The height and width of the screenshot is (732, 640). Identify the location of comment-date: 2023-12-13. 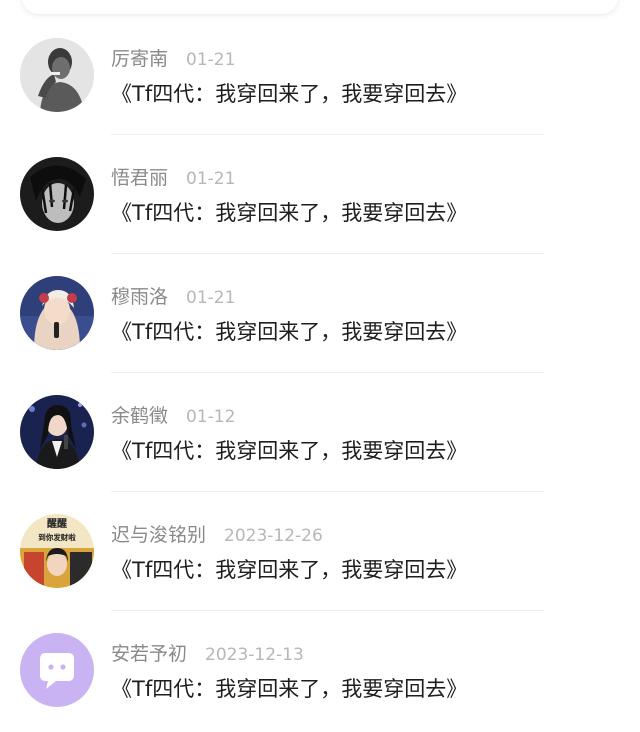
(254, 655).